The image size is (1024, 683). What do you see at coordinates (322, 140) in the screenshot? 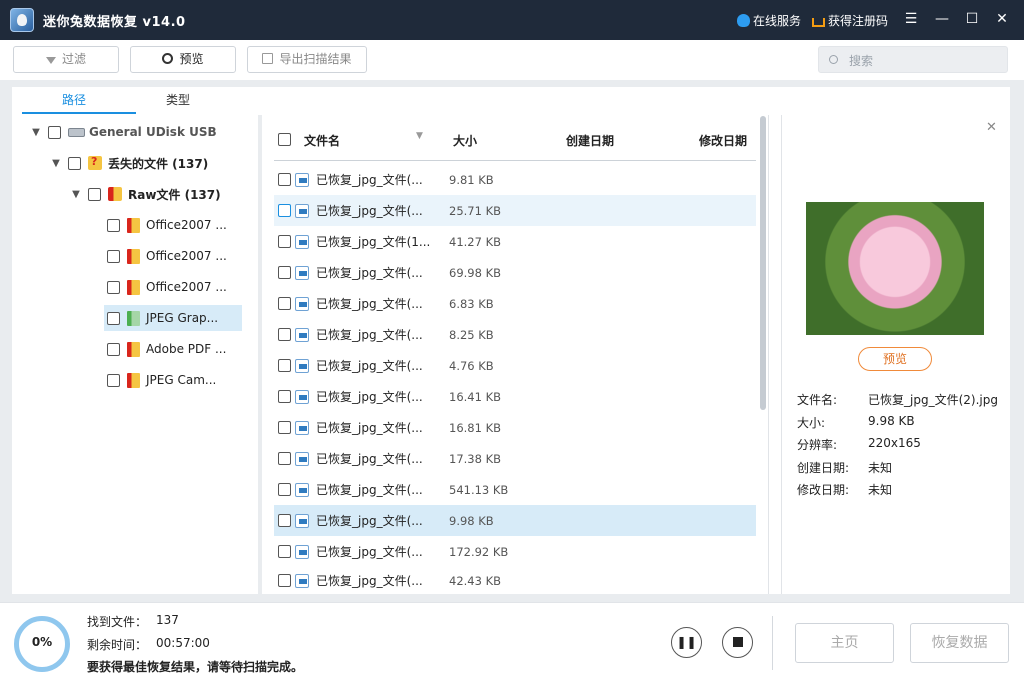
I see `column-header-name: 文件名` at bounding box center [322, 140].